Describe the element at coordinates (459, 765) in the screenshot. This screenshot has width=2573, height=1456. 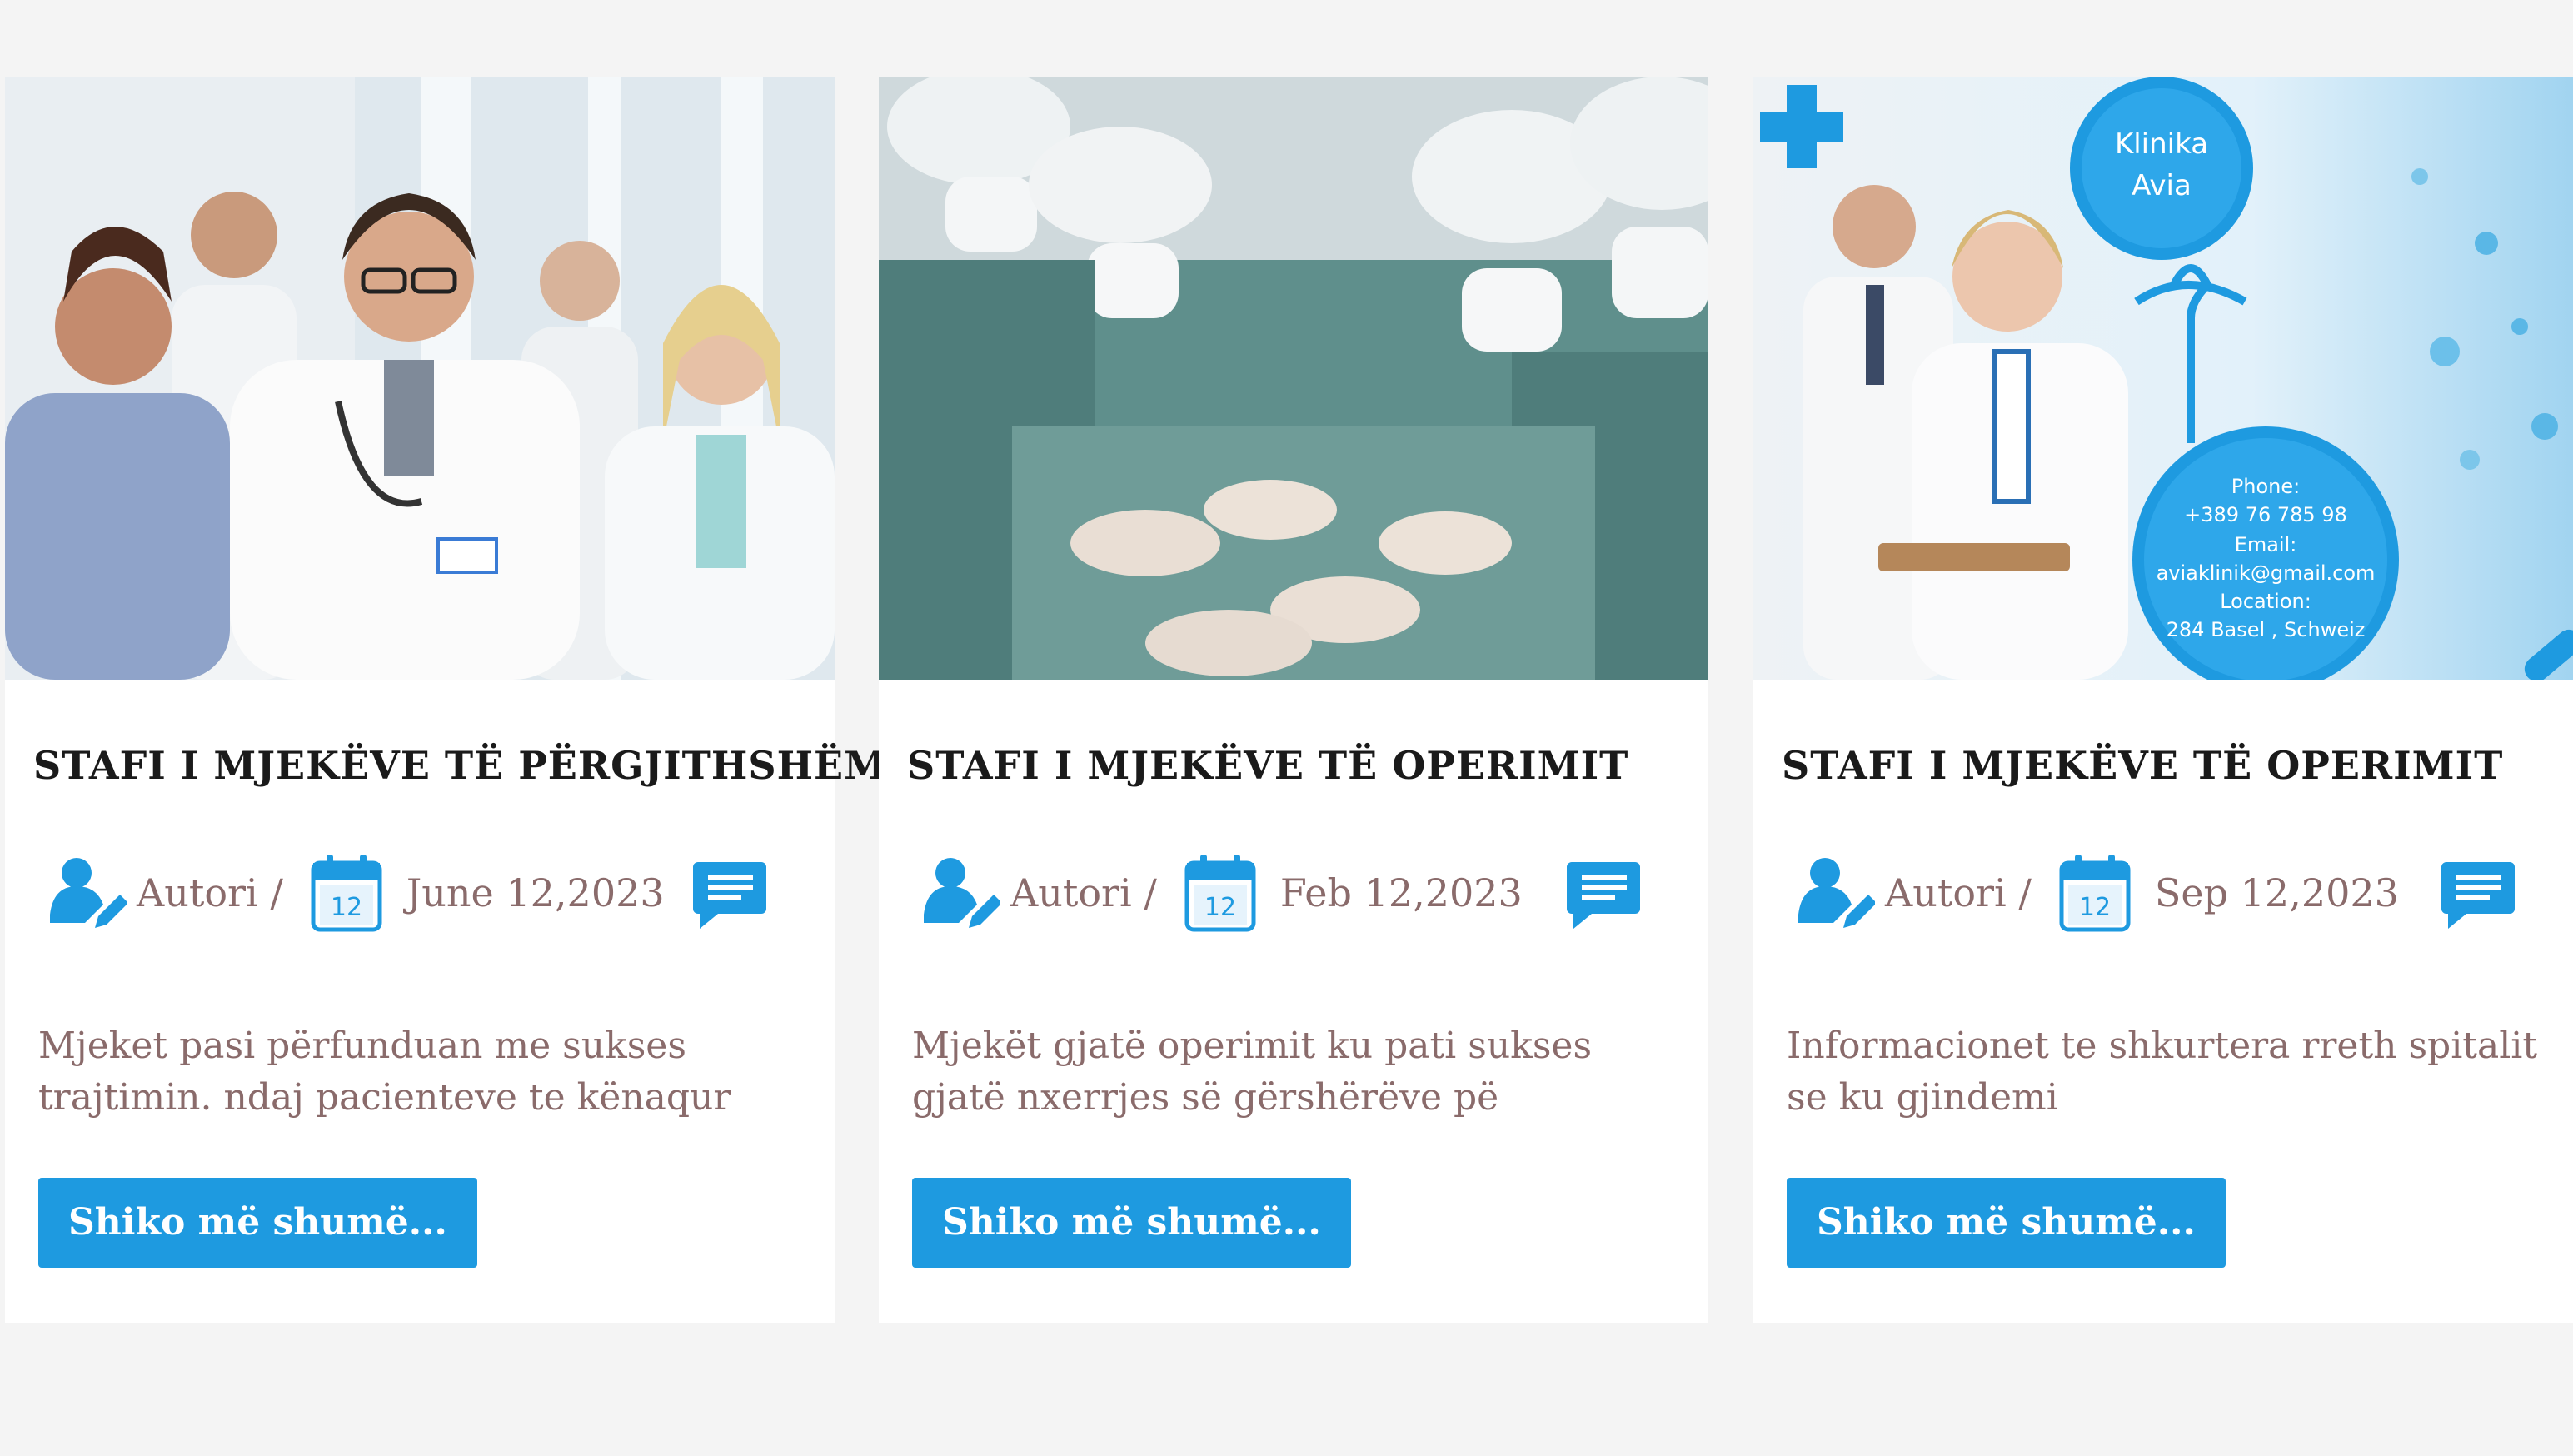
I see `post-title: STAFI I MJEKËVE TË PËRGJITHSHËM` at that location.